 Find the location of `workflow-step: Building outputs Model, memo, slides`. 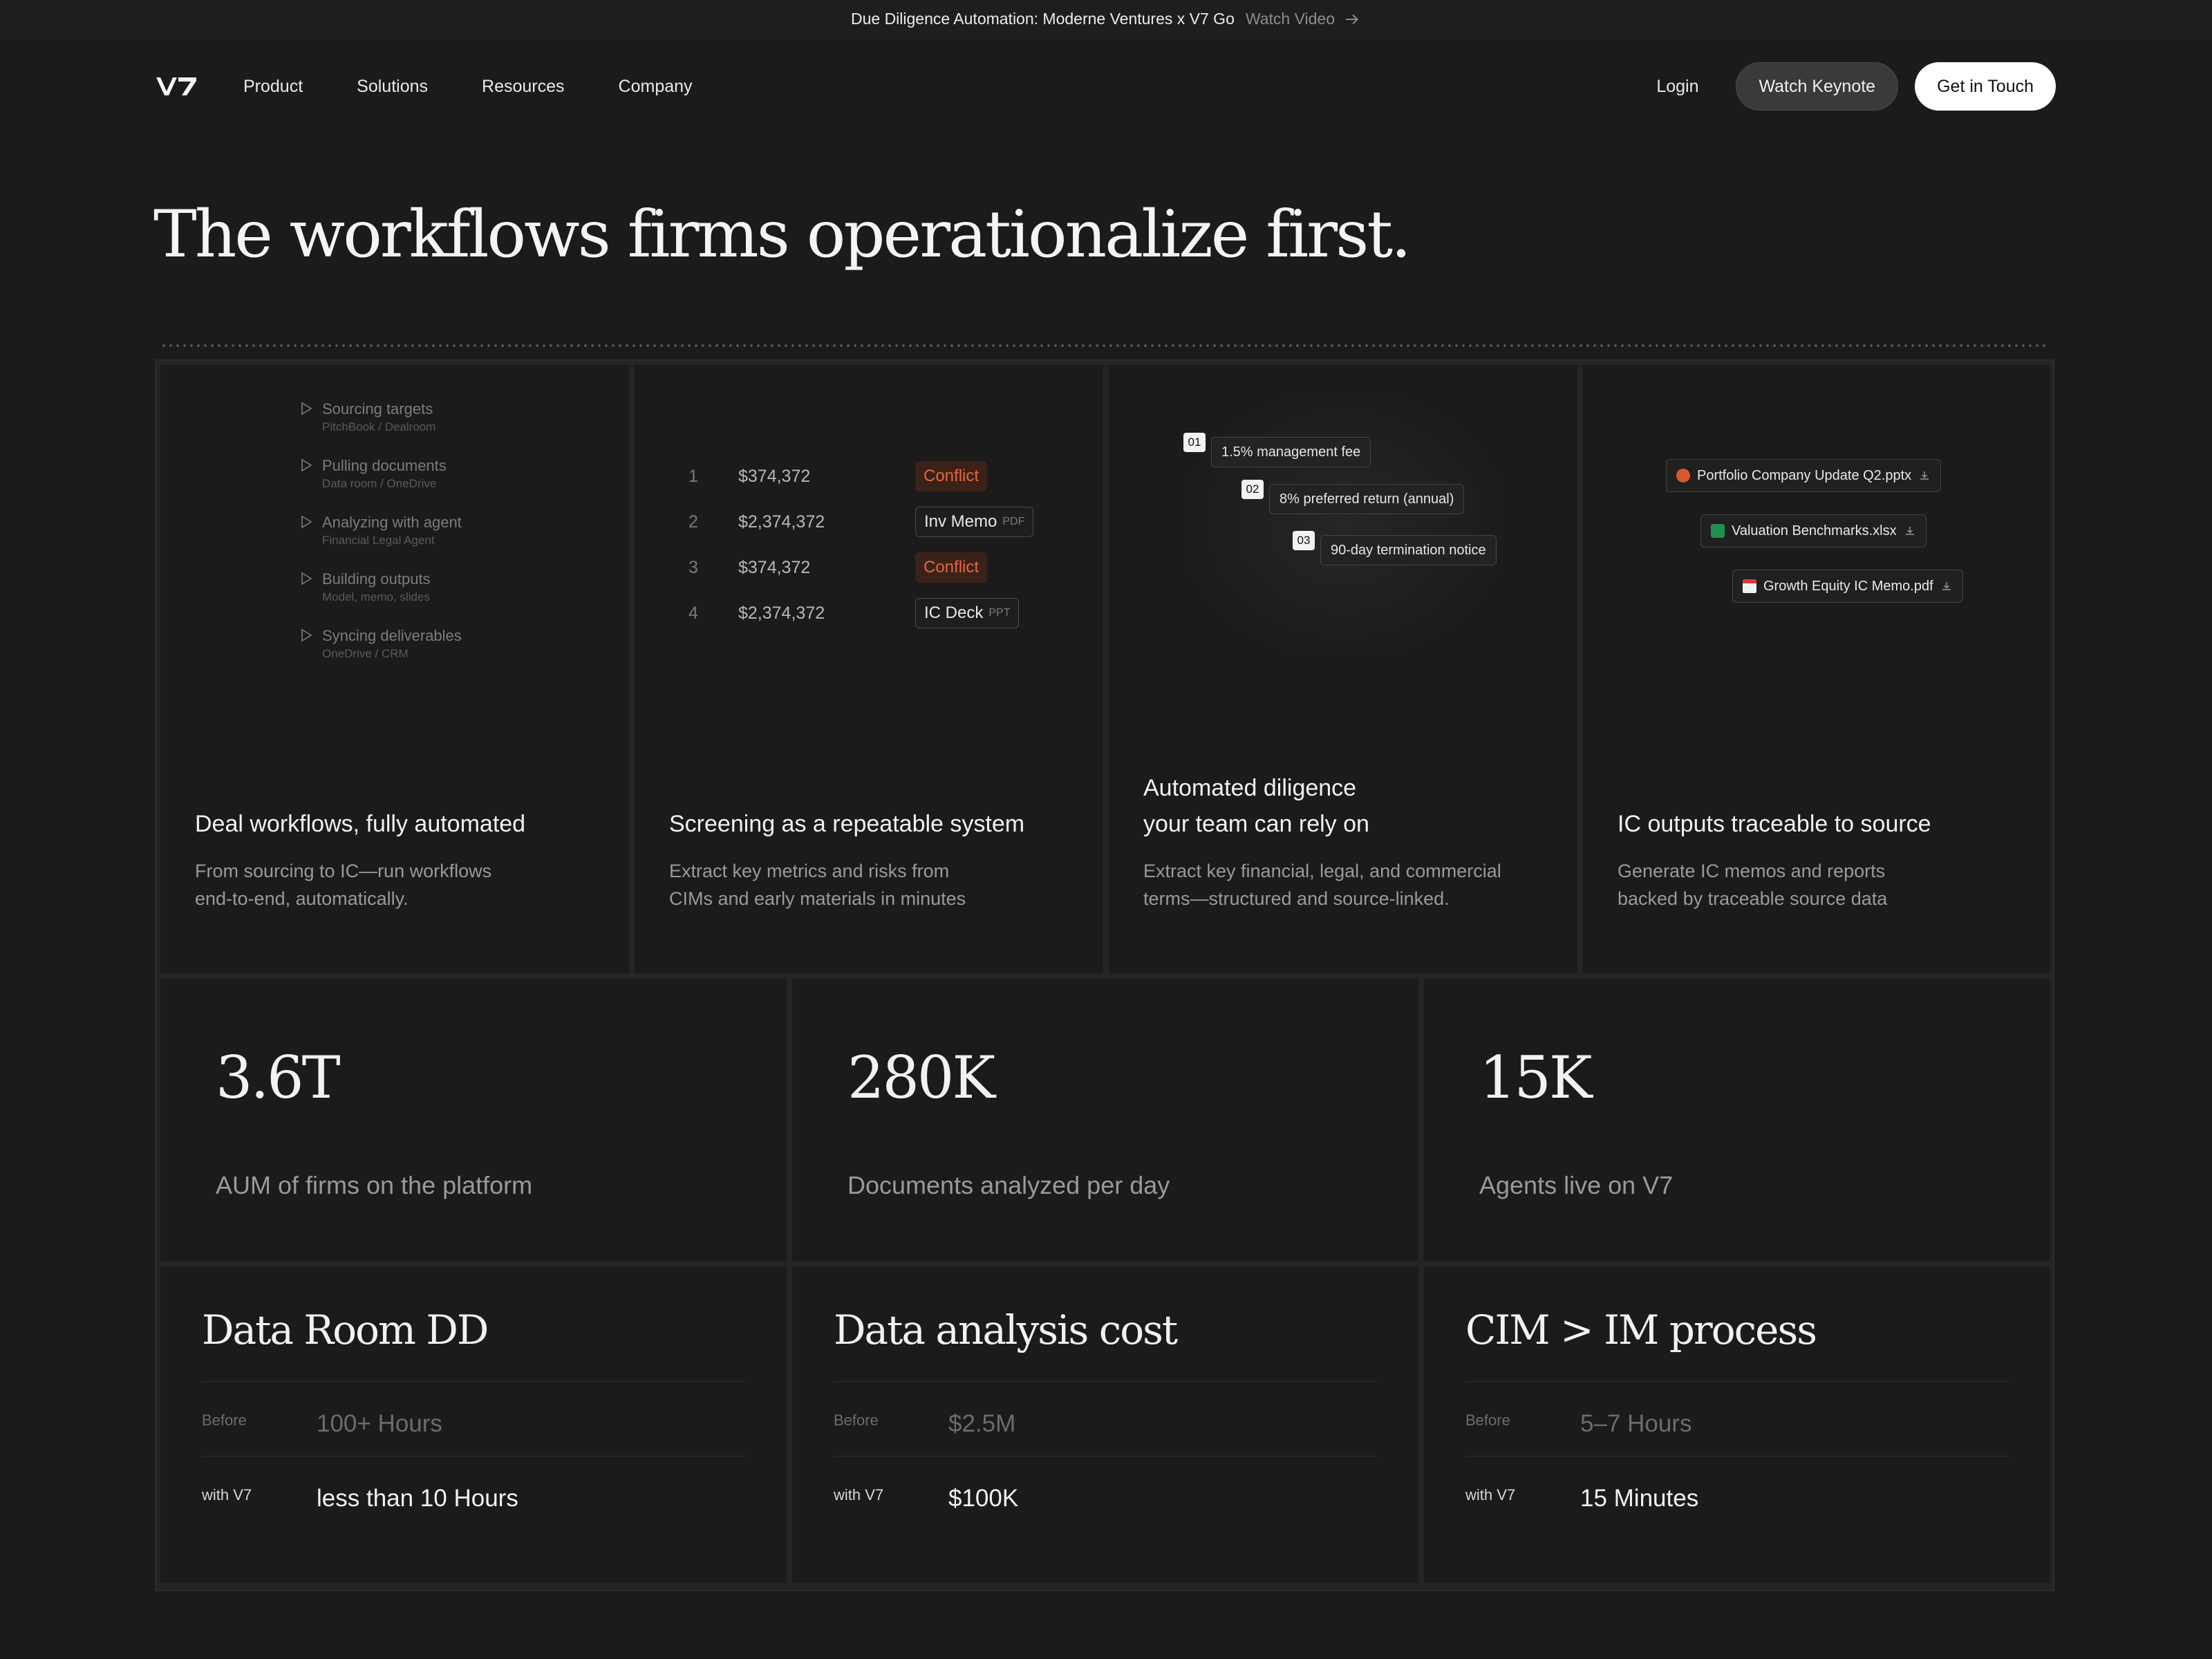

workflow-step: Building outputs Model, memo, slides is located at coordinates (380, 598).